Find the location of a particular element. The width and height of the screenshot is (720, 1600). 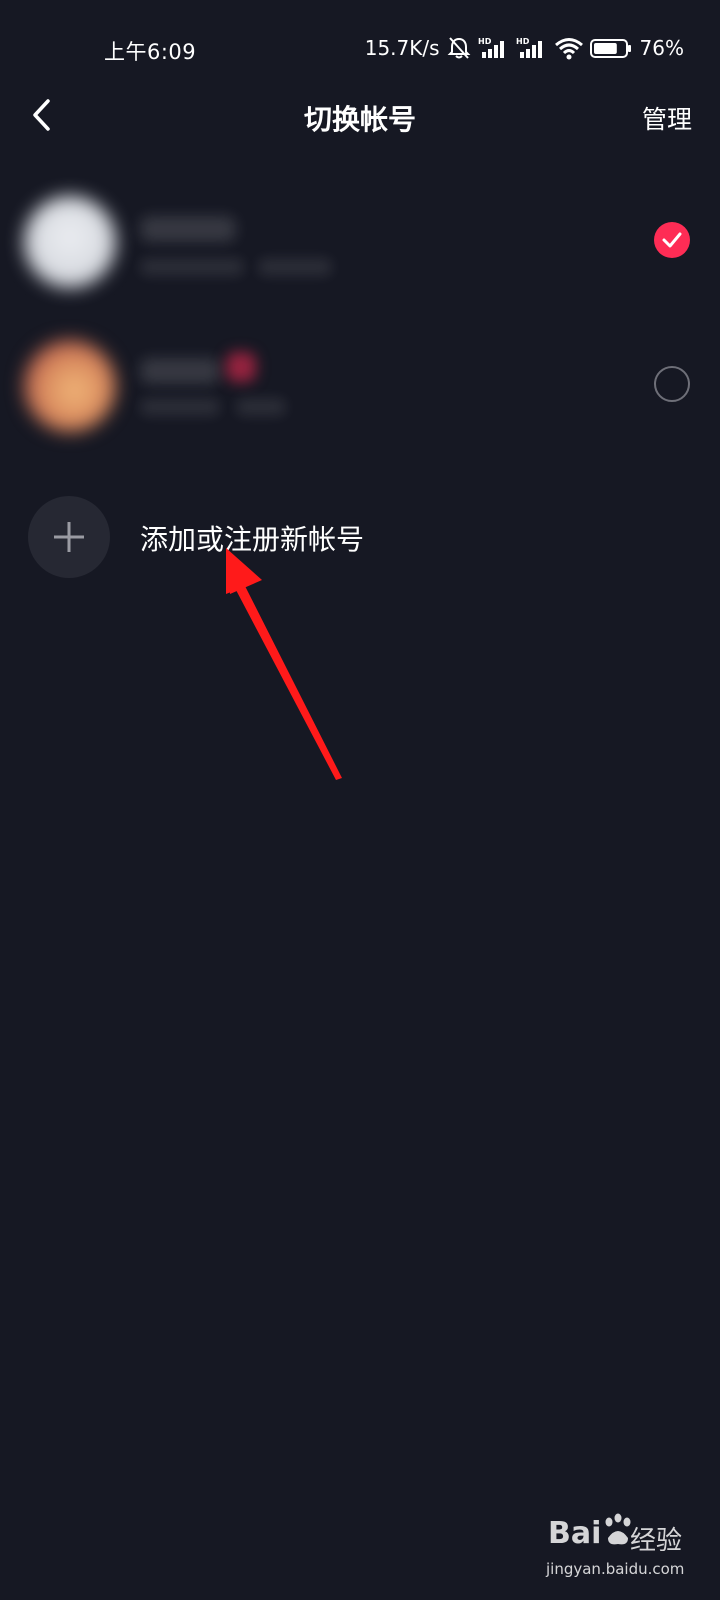

selected-radio is located at coordinates (672, 240).